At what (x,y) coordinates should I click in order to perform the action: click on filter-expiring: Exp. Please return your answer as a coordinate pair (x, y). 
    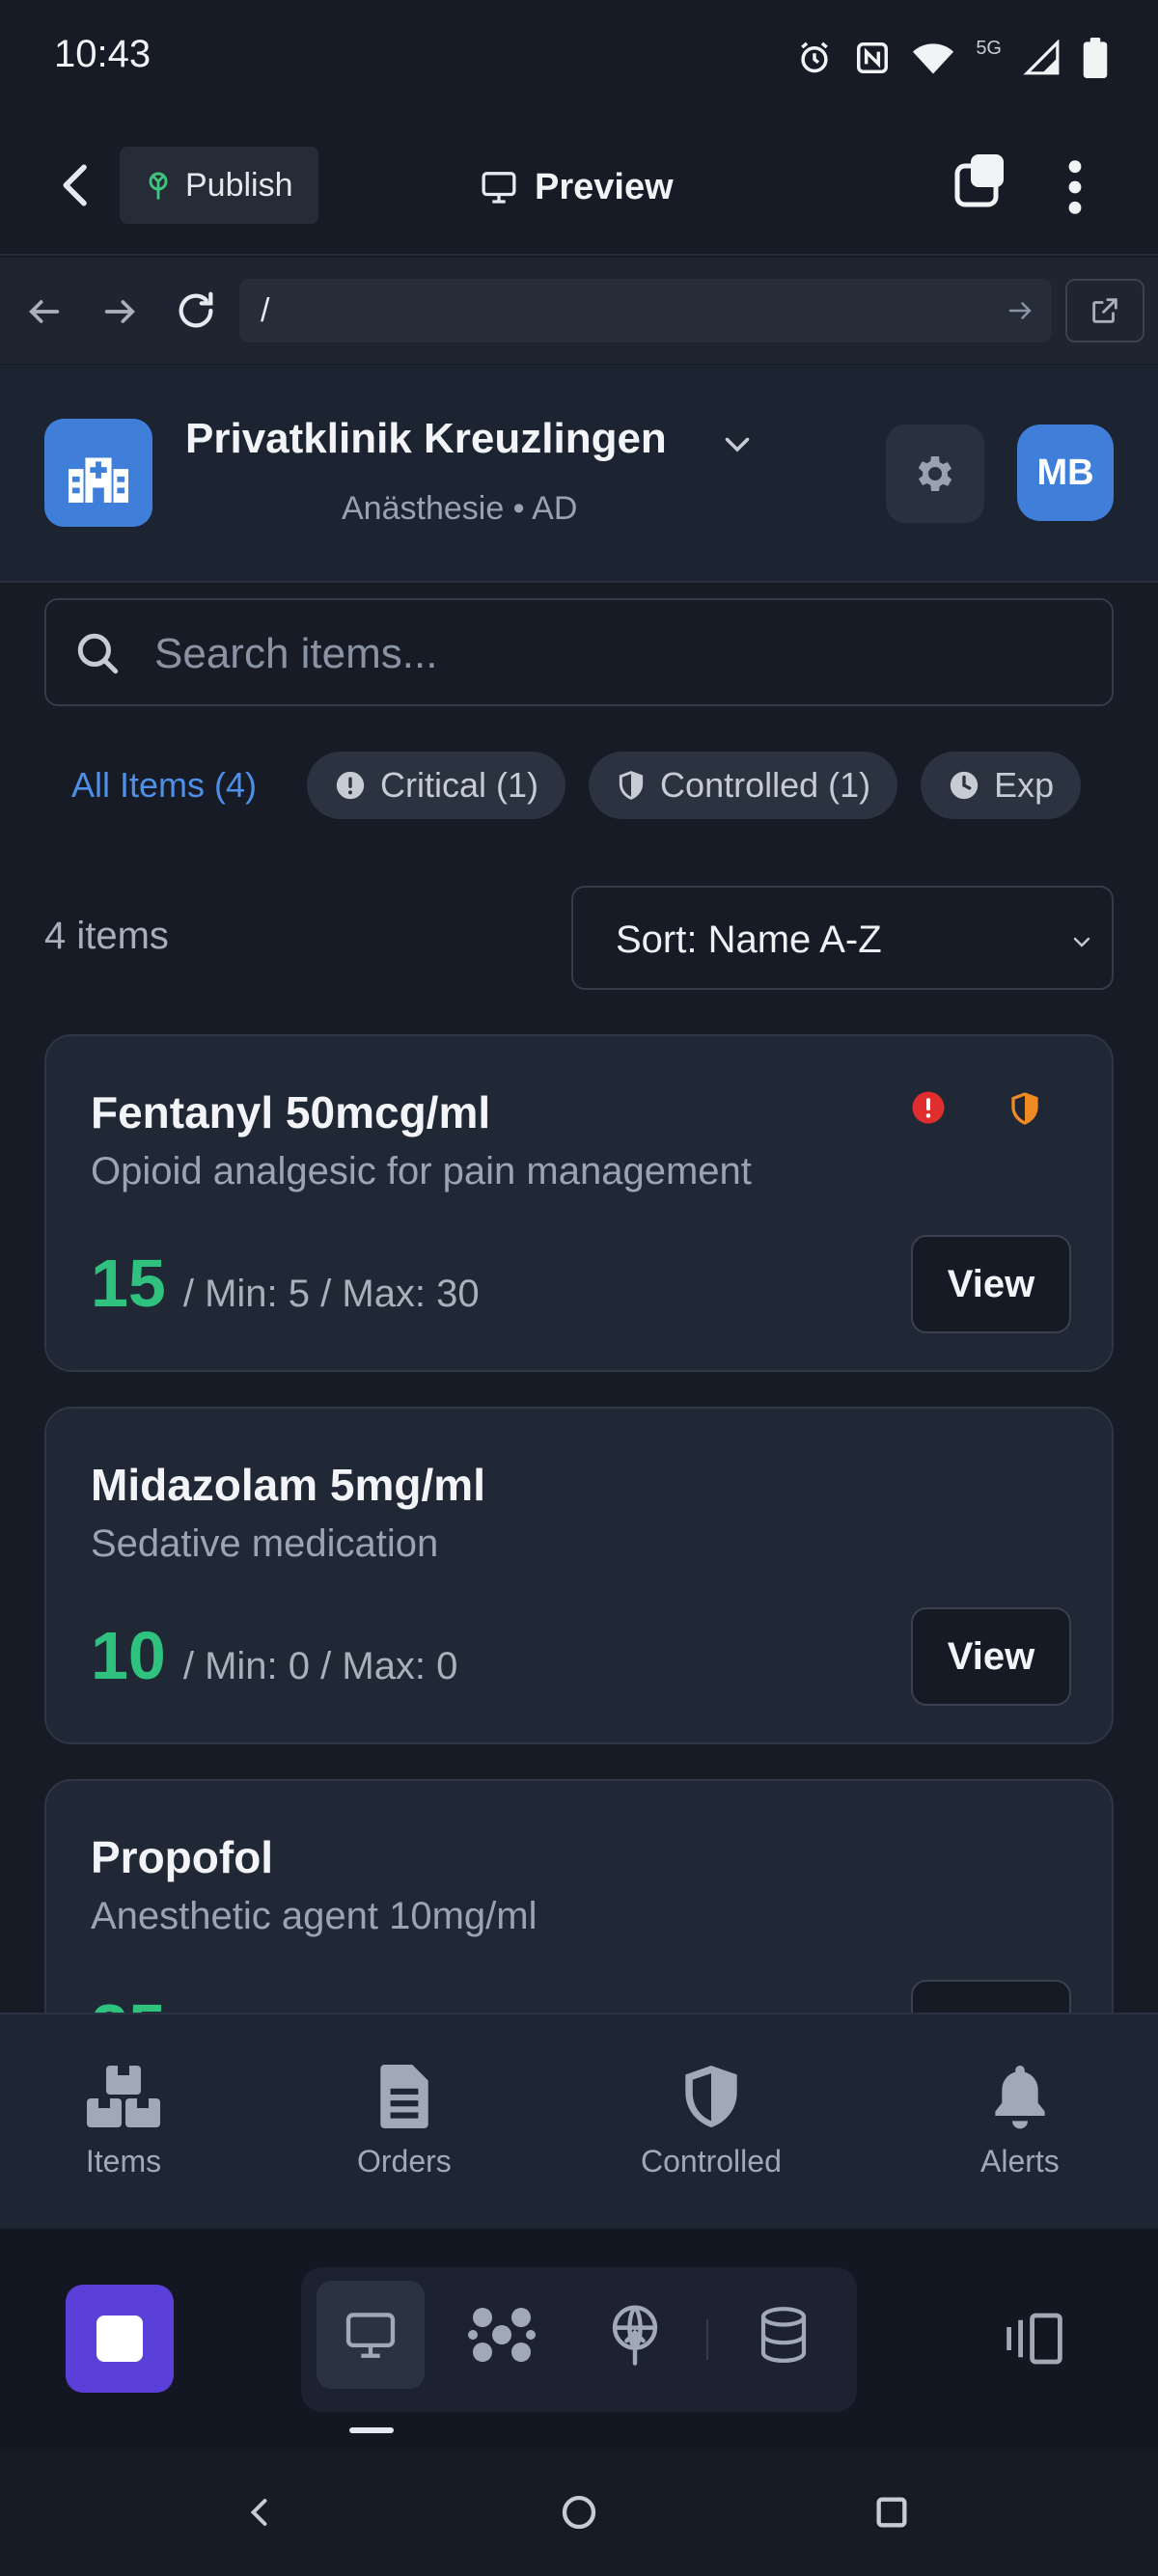
    Looking at the image, I should click on (1001, 786).